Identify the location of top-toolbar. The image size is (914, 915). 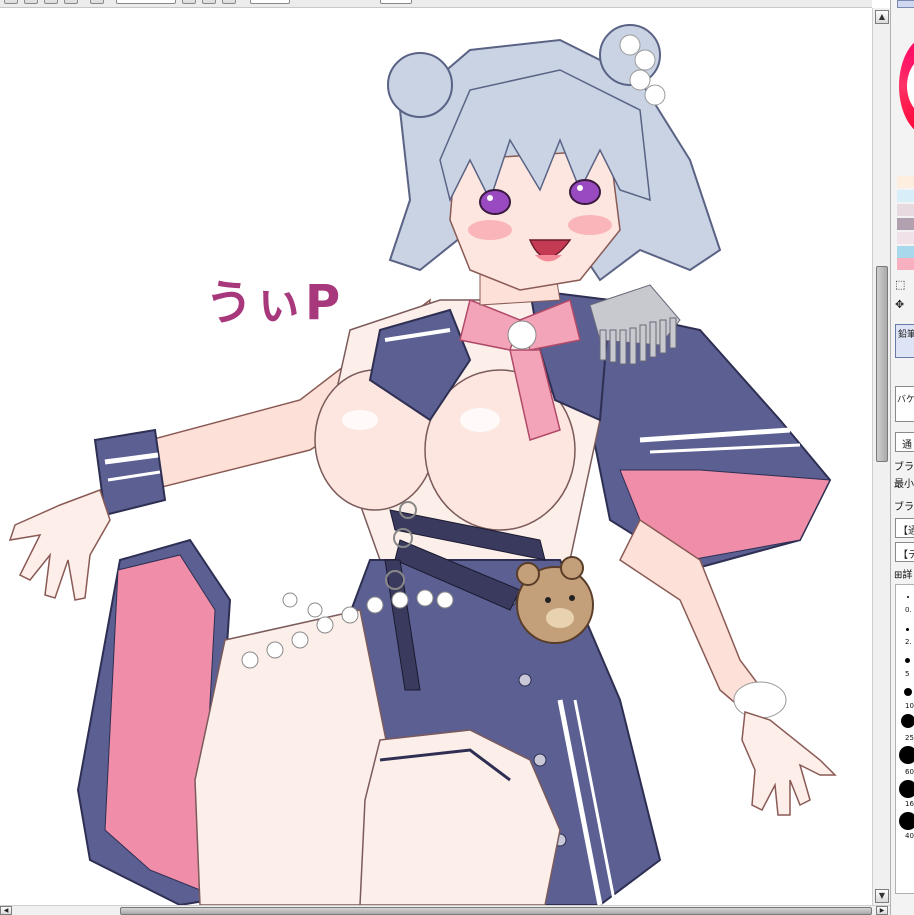
(436, 4).